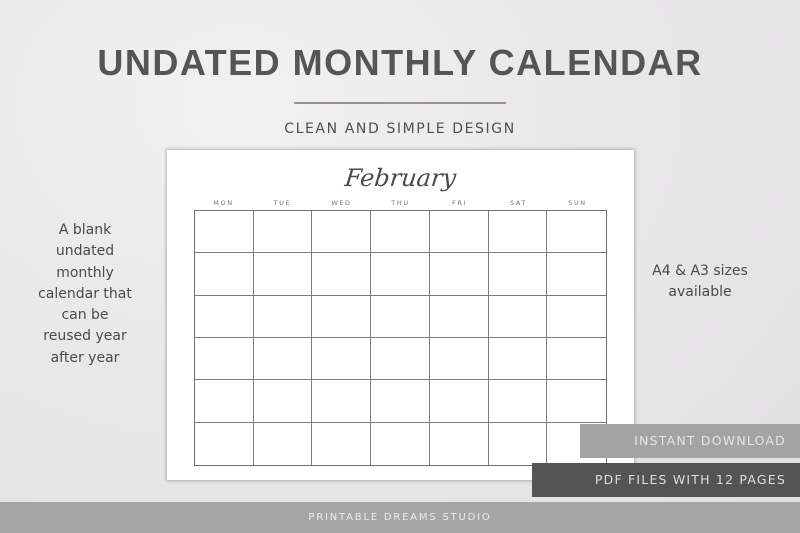  Describe the element at coordinates (85, 251) in the screenshot. I see `description-line: undated` at that location.